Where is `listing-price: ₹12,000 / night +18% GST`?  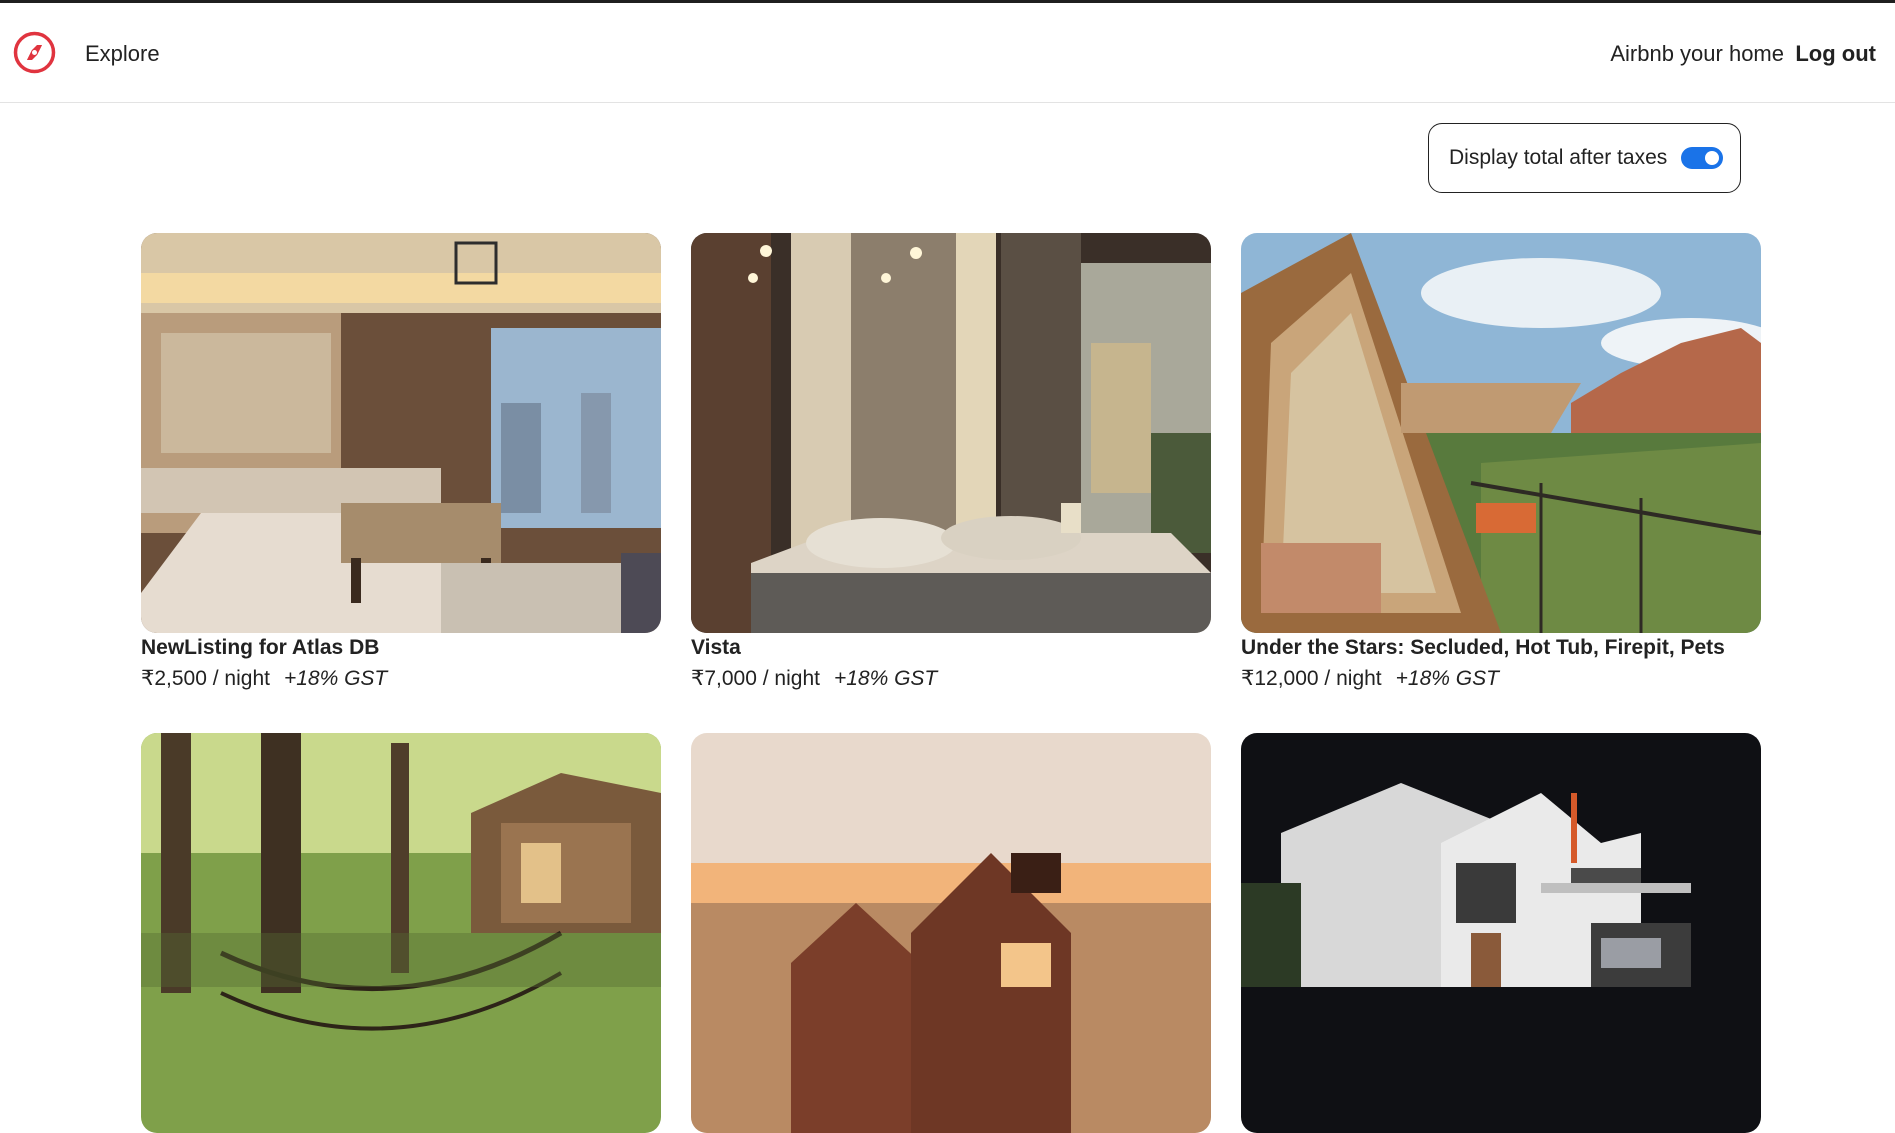 listing-price: ₹12,000 / night +18% GST is located at coordinates (1370, 678).